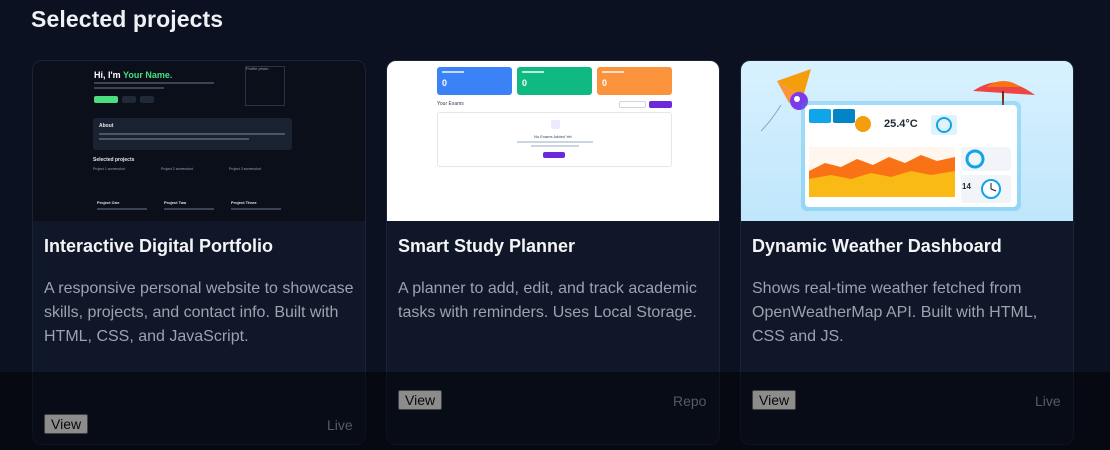 Image resolution: width=1110 pixels, height=450 pixels. What do you see at coordinates (877, 246) in the screenshot?
I see `project-title: Dynamic Weather Dashboard` at bounding box center [877, 246].